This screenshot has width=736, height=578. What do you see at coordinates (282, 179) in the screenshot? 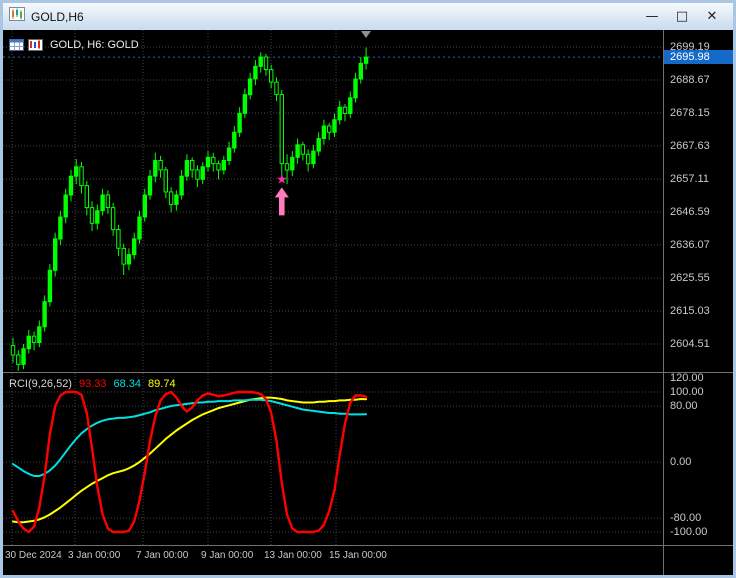
I see `trade-star-icon: ★` at bounding box center [282, 179].